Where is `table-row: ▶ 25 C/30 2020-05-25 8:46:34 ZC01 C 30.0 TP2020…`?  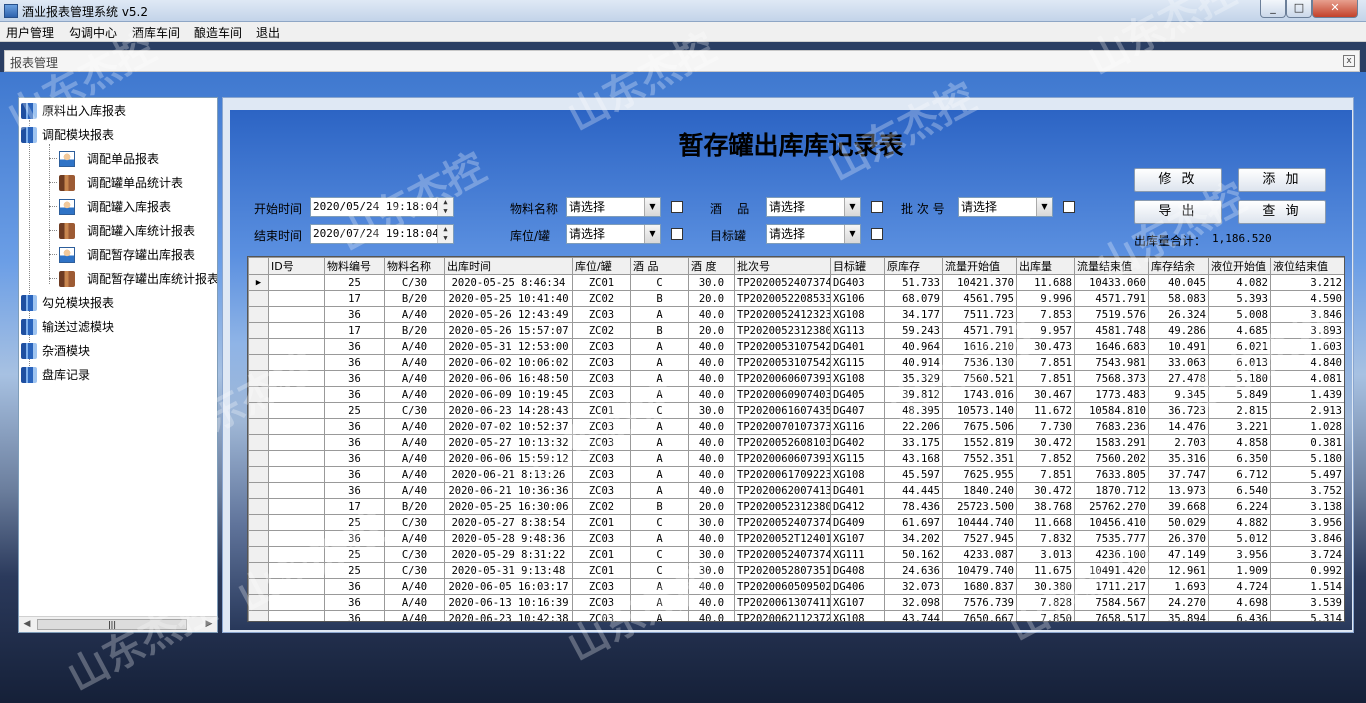
table-row: ▶ 25 C/30 2020-05-25 8:46:34 ZC01 C 30.0 TP2020… is located at coordinates (796, 282).